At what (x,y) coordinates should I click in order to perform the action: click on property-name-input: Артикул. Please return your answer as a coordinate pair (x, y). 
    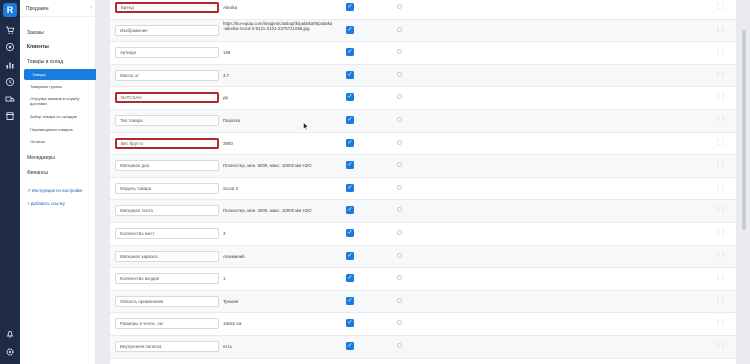
    Looking at the image, I should click on (167, 53).